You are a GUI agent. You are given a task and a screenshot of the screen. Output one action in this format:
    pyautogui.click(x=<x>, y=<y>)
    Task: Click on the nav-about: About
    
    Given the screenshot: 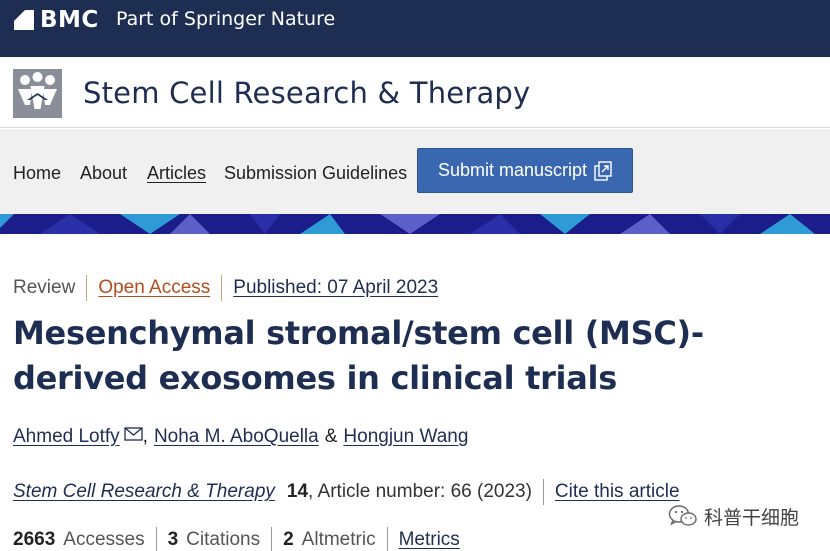 What is the action you would take?
    pyautogui.click(x=103, y=173)
    